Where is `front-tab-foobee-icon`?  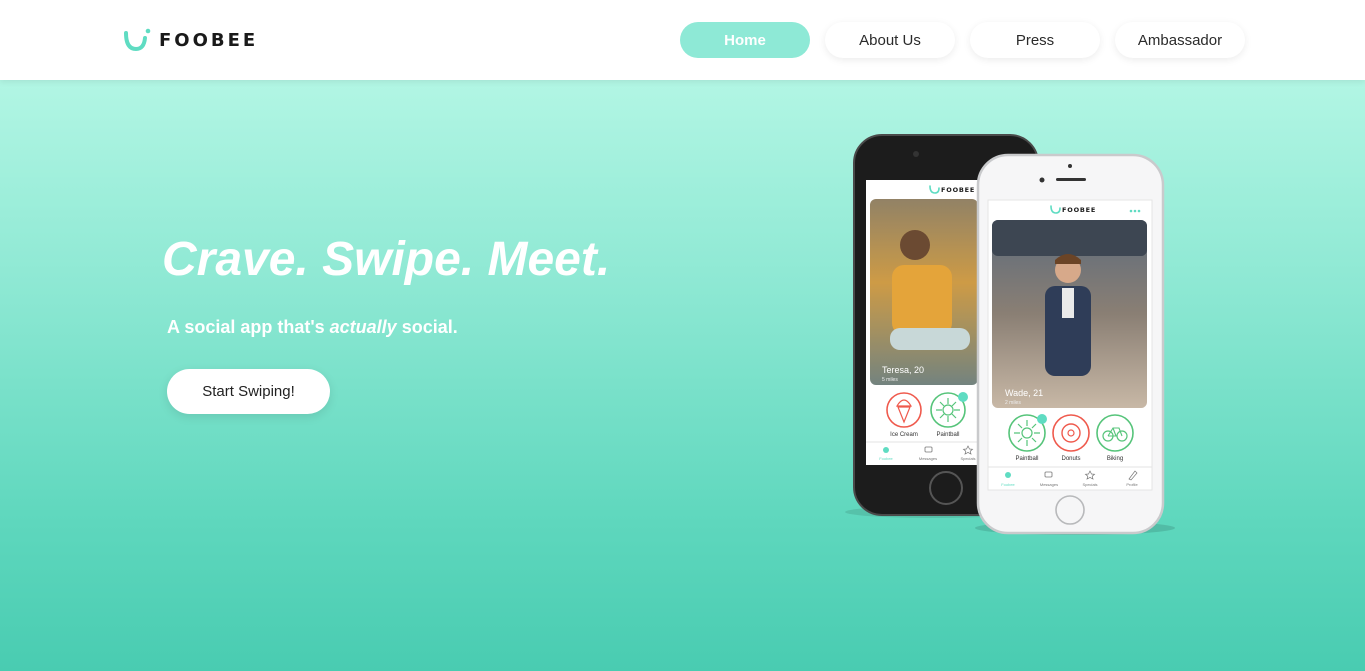
front-tab-foobee-icon is located at coordinates (1008, 475).